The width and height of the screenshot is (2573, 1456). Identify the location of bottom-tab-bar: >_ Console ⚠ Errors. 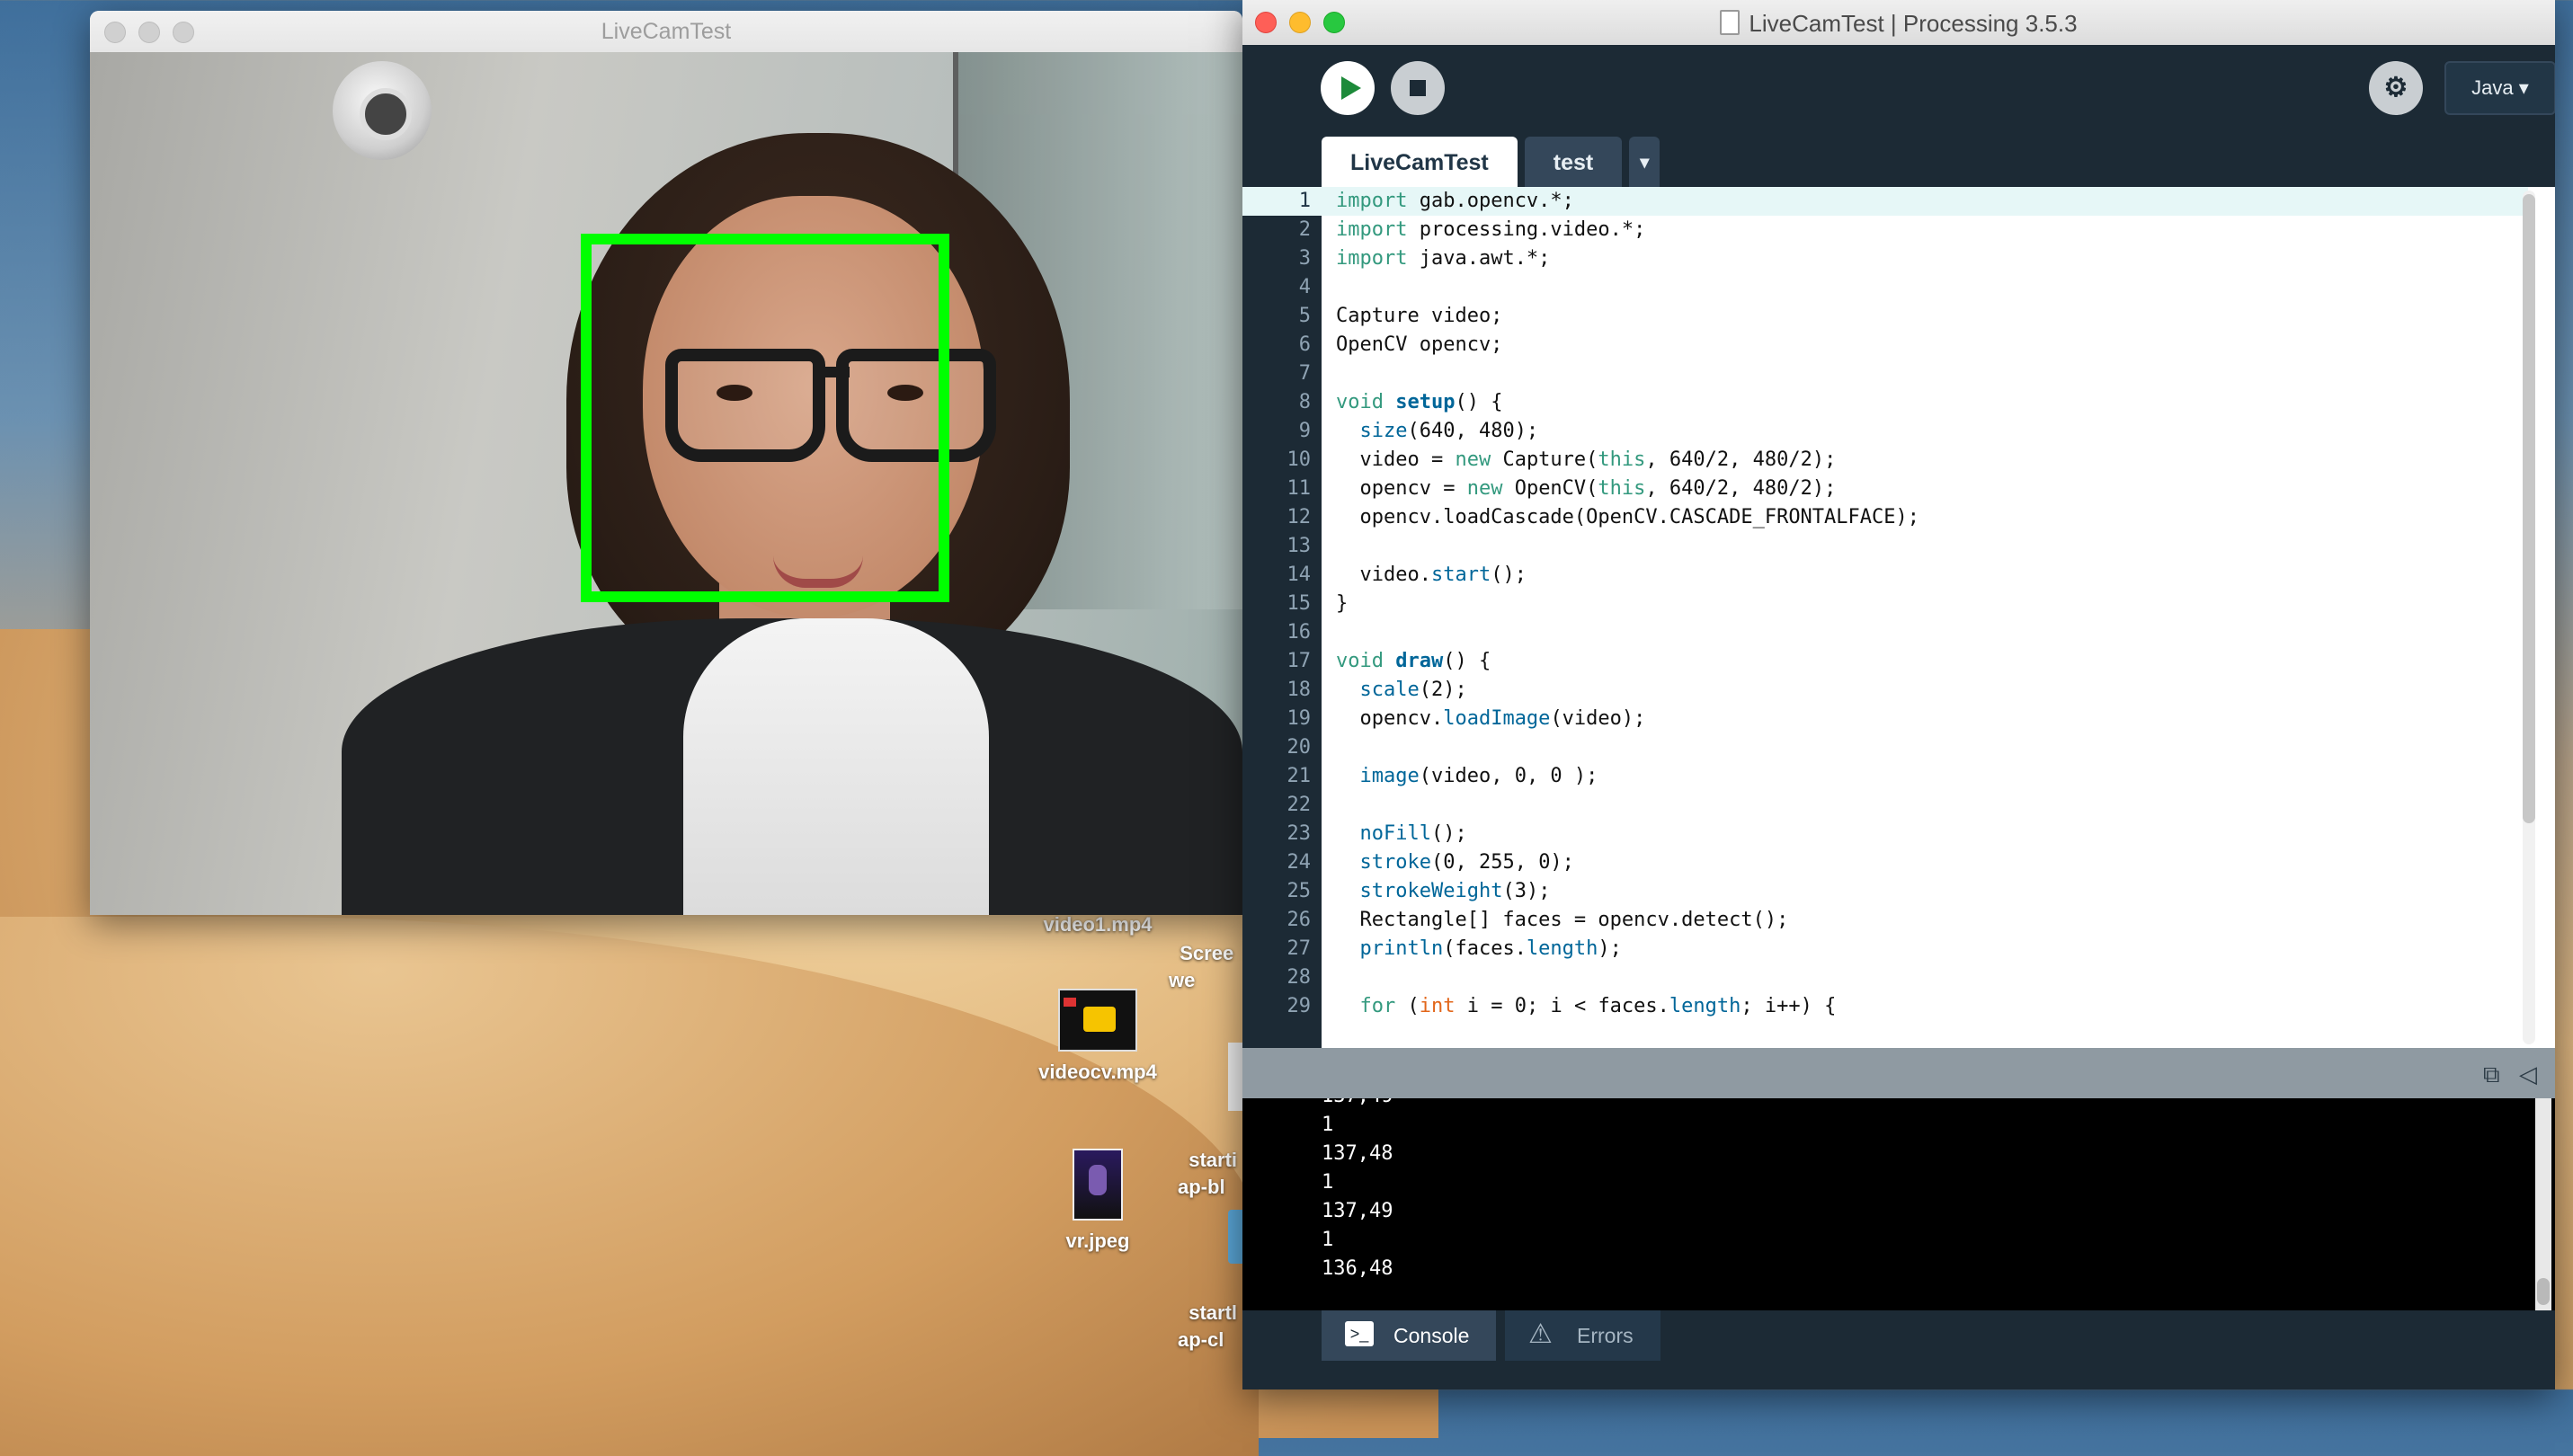
(1898, 1350).